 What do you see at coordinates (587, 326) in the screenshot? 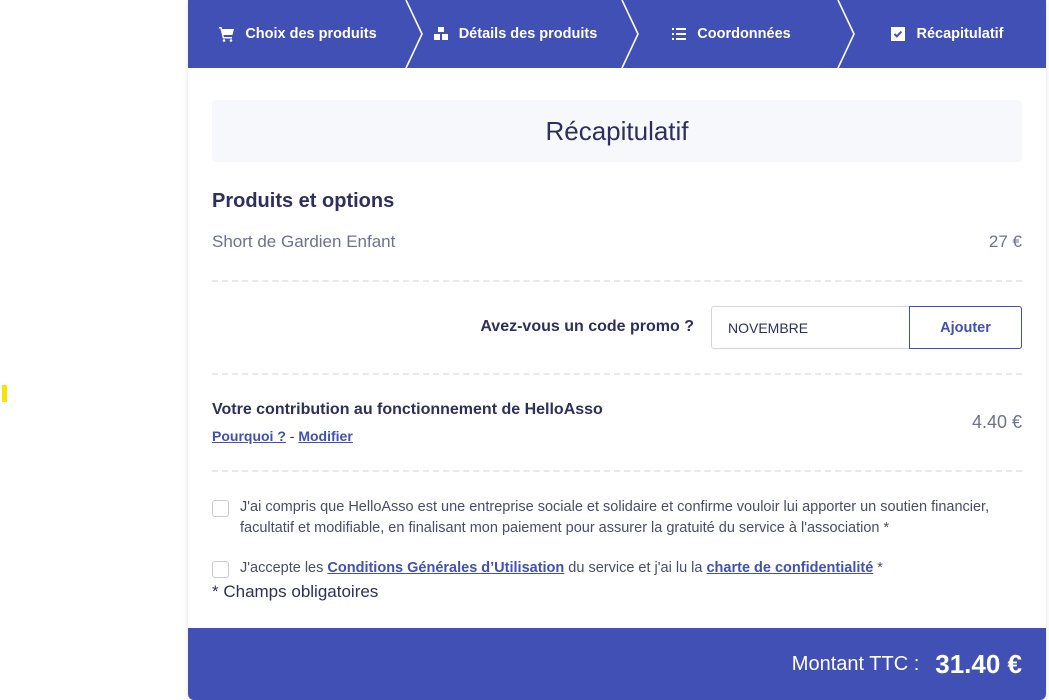
I see `promo-label: Avez-vous un code promo ?` at bounding box center [587, 326].